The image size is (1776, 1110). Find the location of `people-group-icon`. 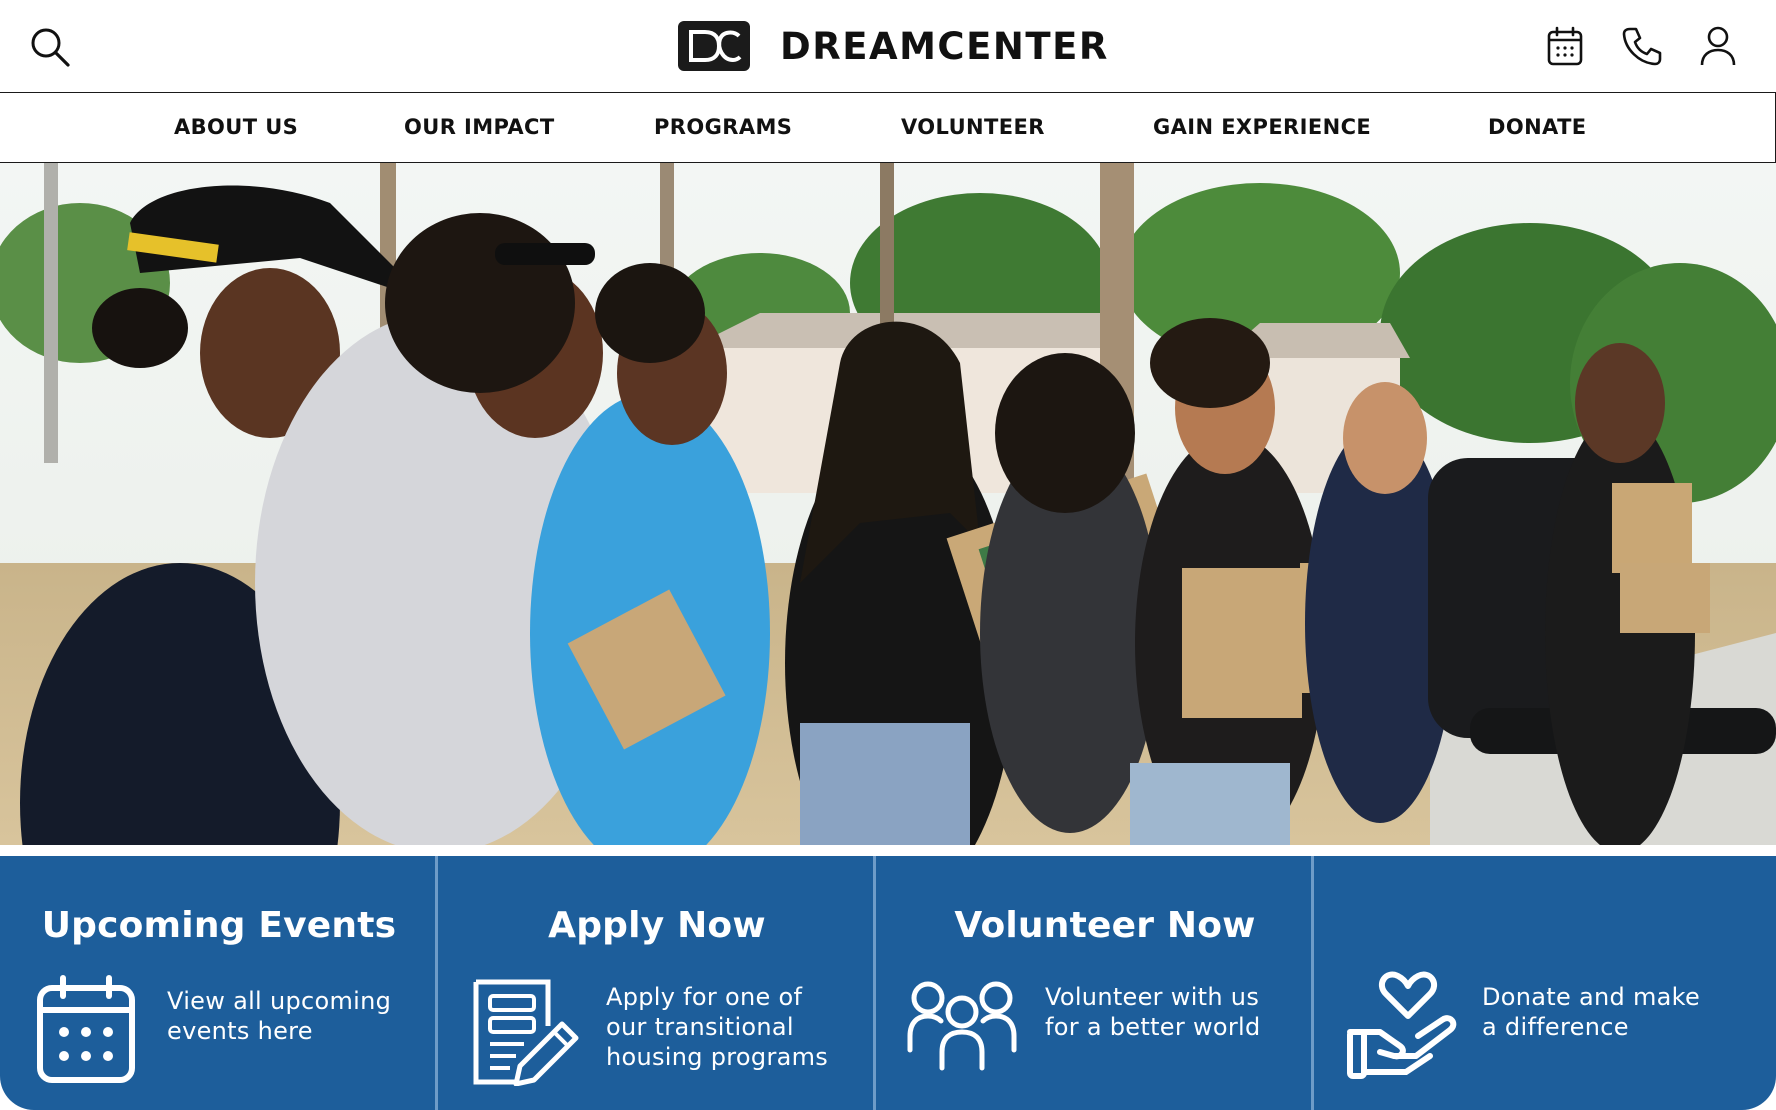

people-group-icon is located at coordinates (962, 1028).